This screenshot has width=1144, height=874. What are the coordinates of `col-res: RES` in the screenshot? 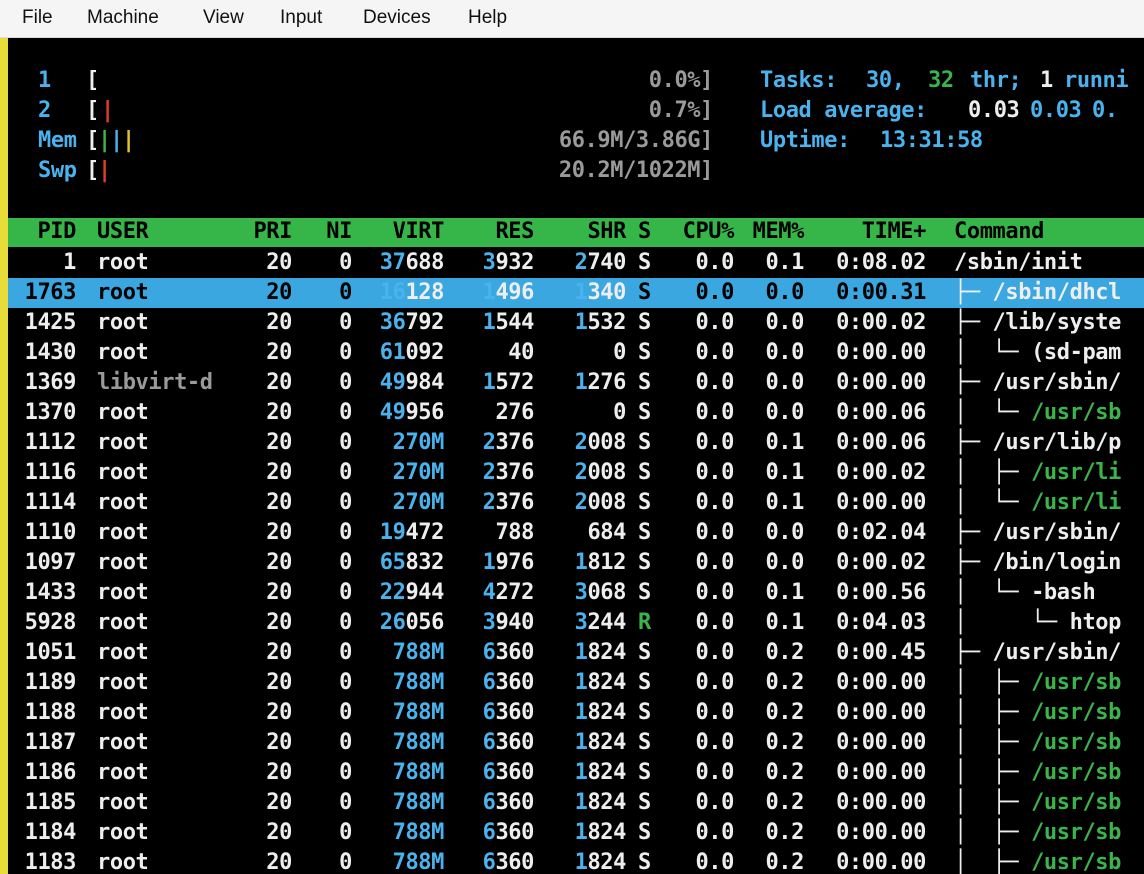 It's located at (491, 232).